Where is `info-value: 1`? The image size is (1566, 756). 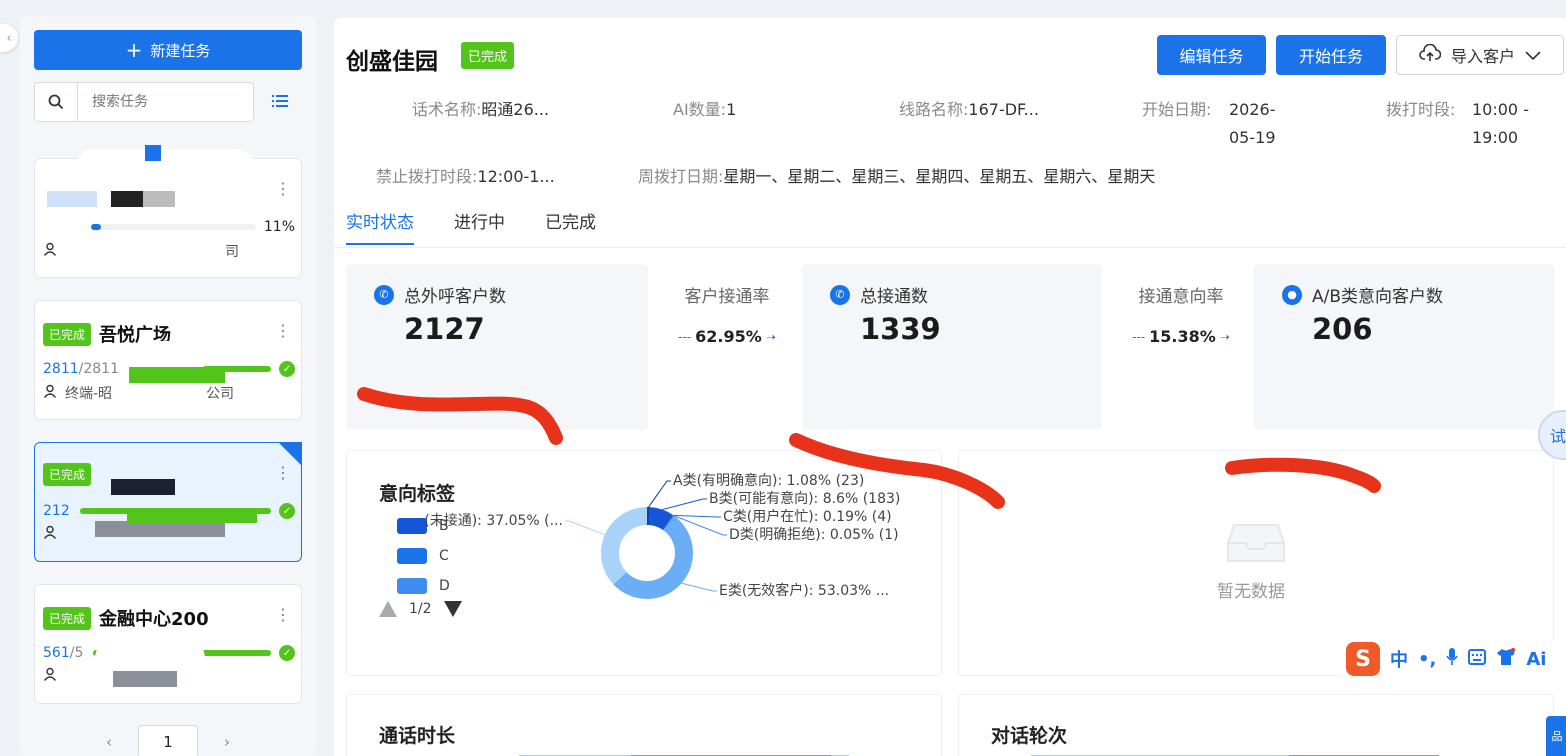 info-value: 1 is located at coordinates (731, 109).